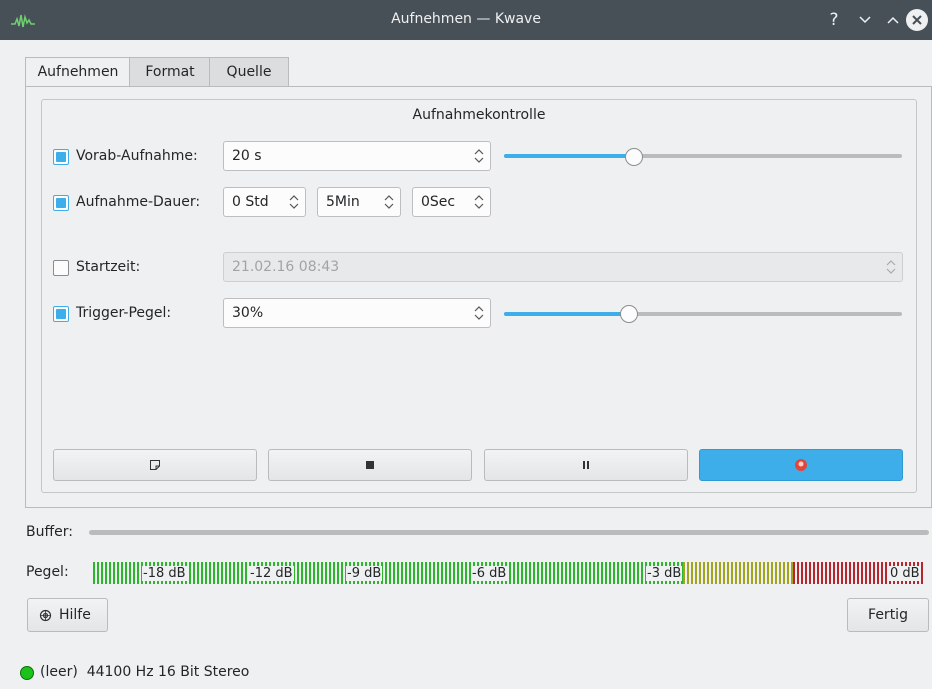 The image size is (932, 689). I want to click on tab-format: Format, so click(170, 72).